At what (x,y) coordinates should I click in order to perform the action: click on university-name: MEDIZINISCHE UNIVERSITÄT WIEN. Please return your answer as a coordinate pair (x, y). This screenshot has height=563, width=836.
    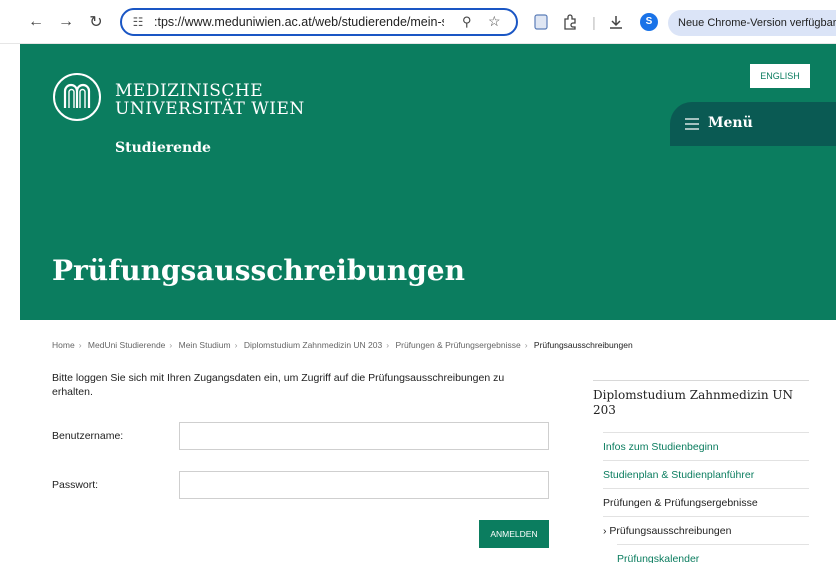
    Looking at the image, I should click on (210, 100).